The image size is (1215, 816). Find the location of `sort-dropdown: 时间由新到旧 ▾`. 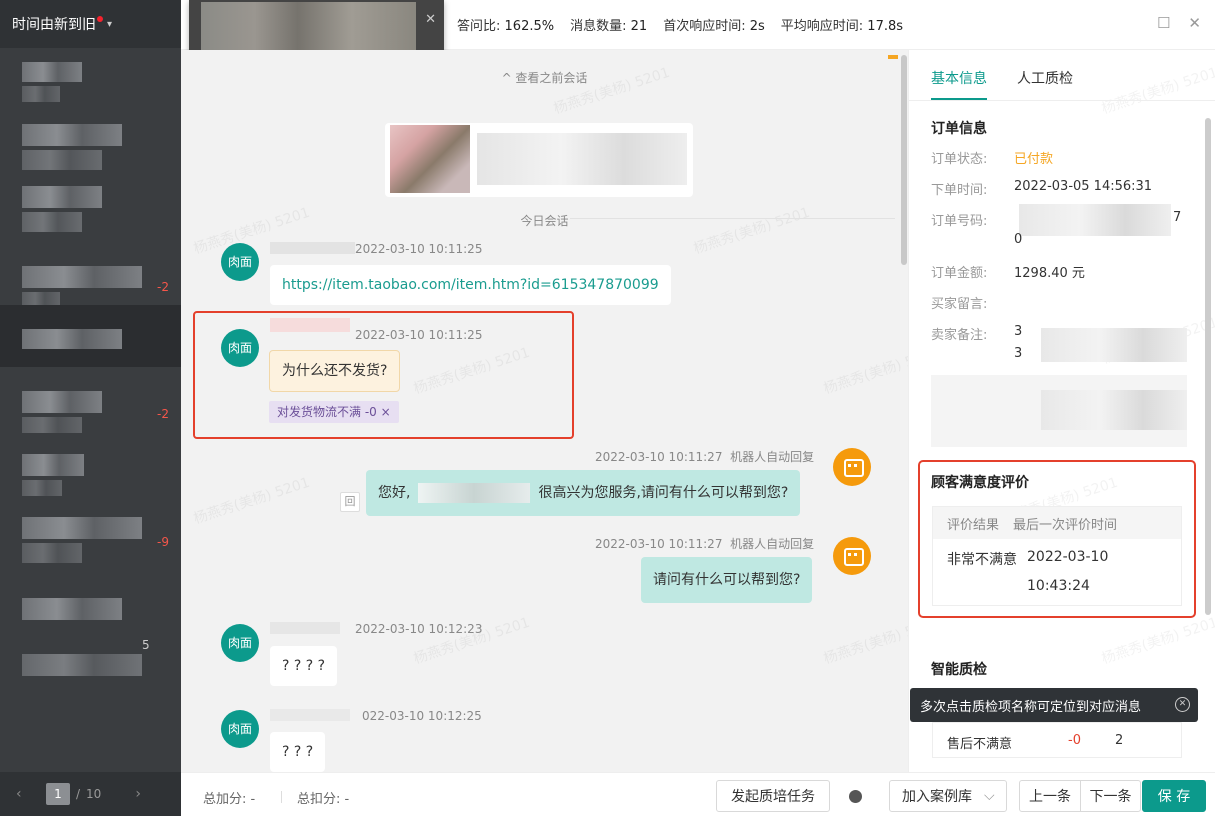

sort-dropdown: 时间由新到旧 ▾ is located at coordinates (90, 24).